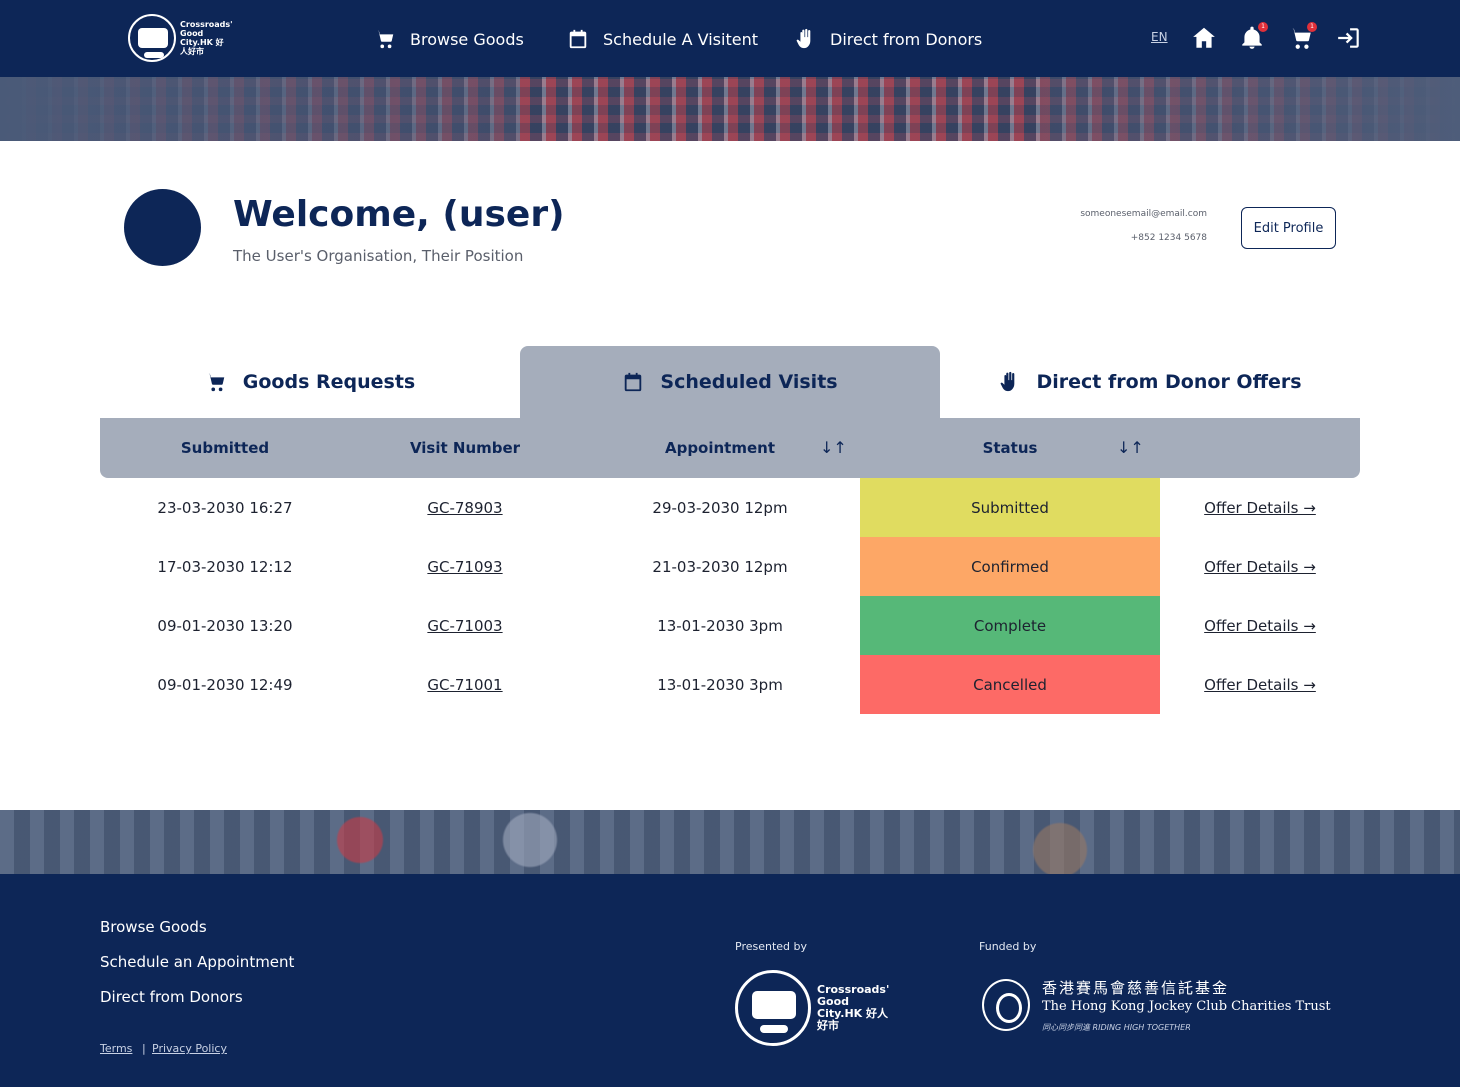 This screenshot has width=1460, height=1087. What do you see at coordinates (225, 448) in the screenshot?
I see `column-header-submitted: Submitted` at bounding box center [225, 448].